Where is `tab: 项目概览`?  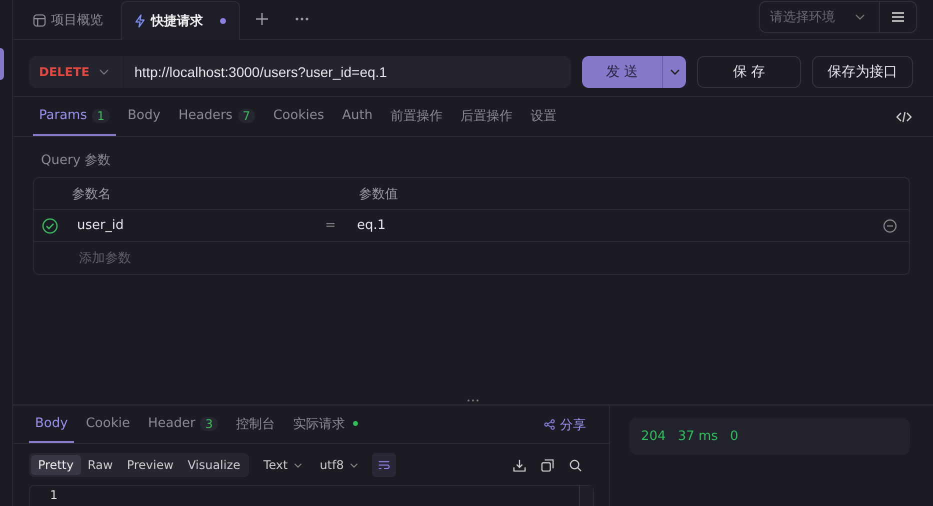 tab: 项目概览 is located at coordinates (68, 20).